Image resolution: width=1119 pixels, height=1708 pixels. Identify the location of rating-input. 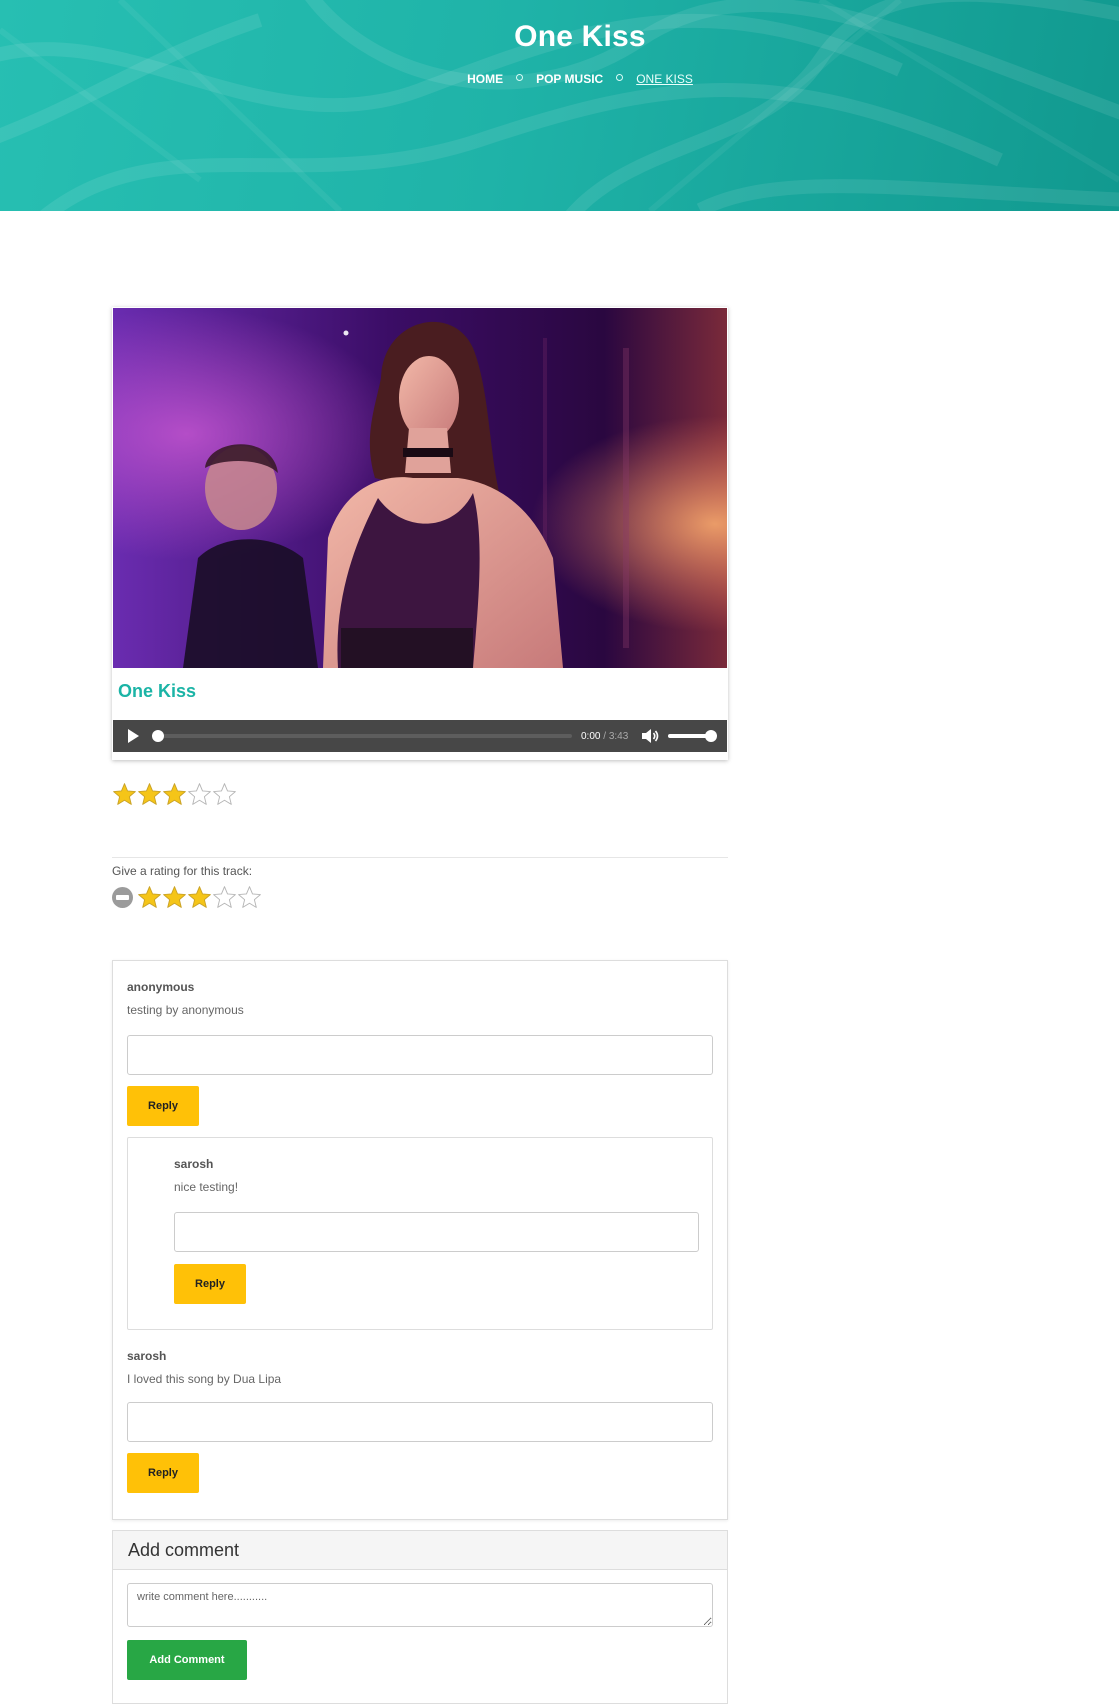
(187, 897).